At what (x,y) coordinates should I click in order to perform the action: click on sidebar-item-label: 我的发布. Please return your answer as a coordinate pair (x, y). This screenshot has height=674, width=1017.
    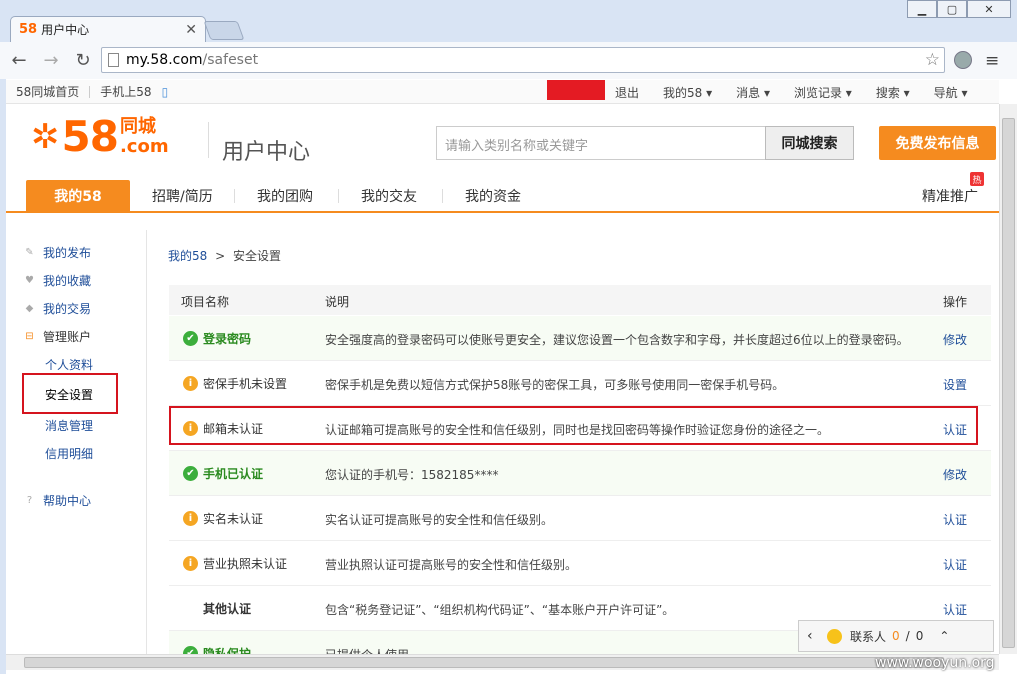
    Looking at the image, I should click on (67, 252).